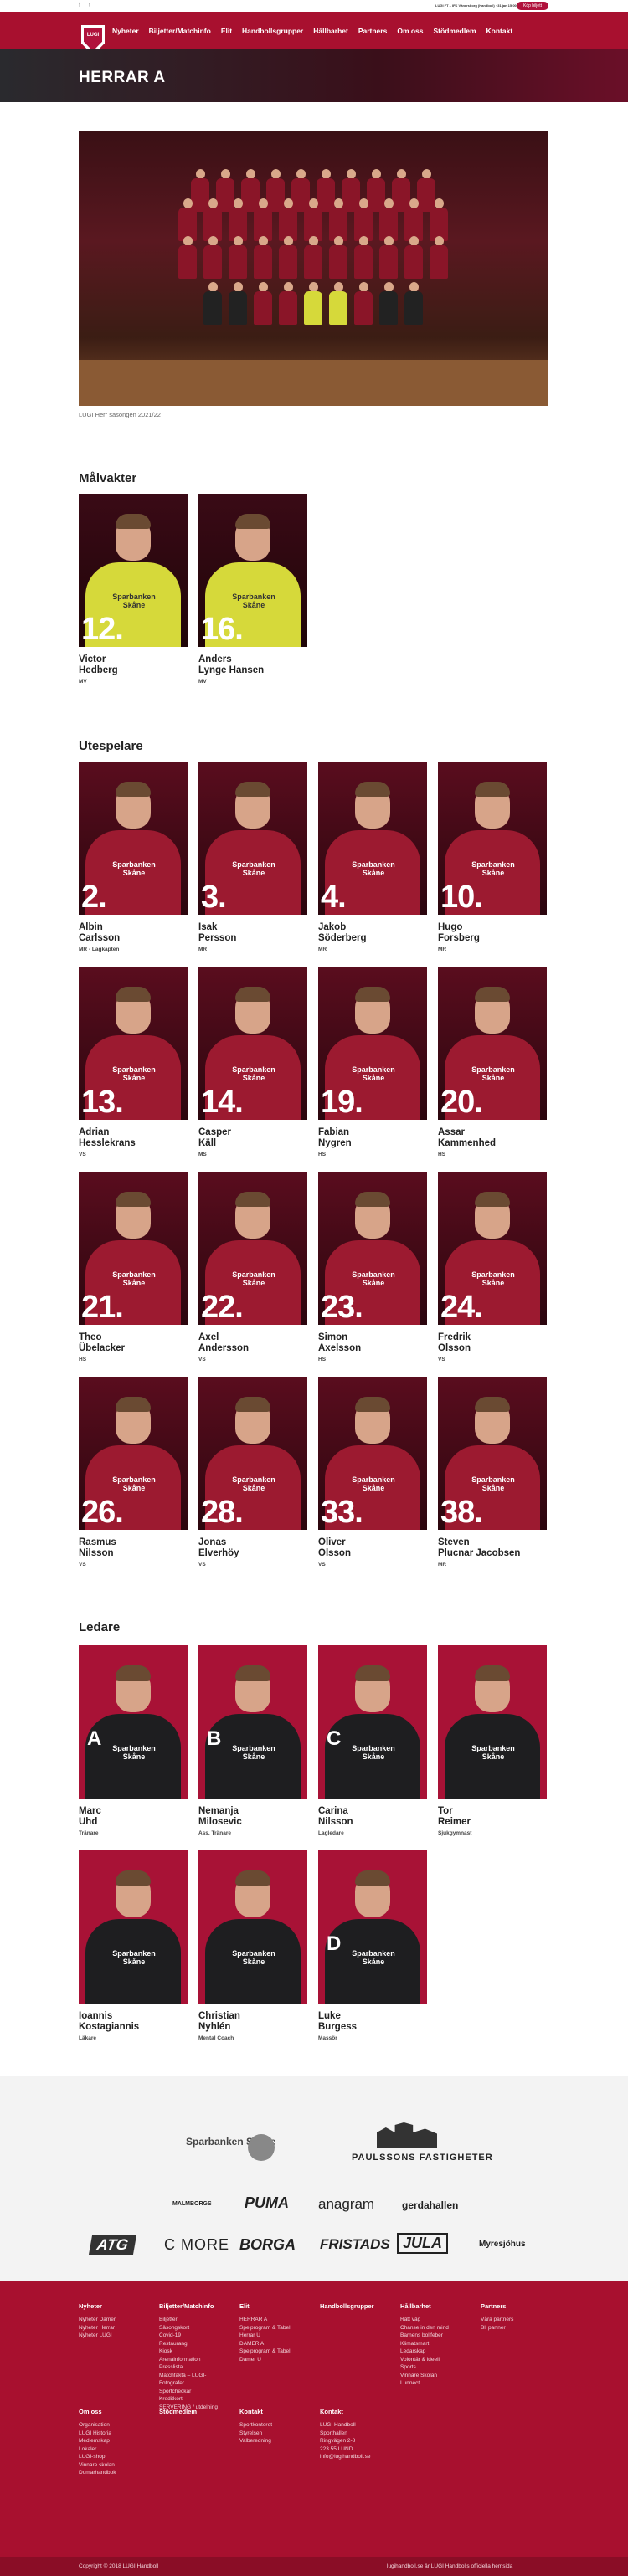 The image size is (628, 2576). Describe the element at coordinates (188, 2383) in the screenshot. I see `footer-link: Fotografer` at that location.